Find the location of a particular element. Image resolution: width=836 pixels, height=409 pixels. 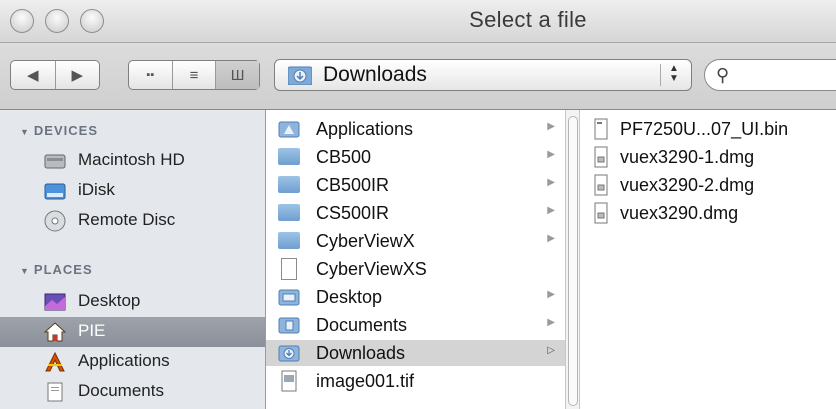

chevron-right-icon: ▷ is located at coordinates (551, 350).